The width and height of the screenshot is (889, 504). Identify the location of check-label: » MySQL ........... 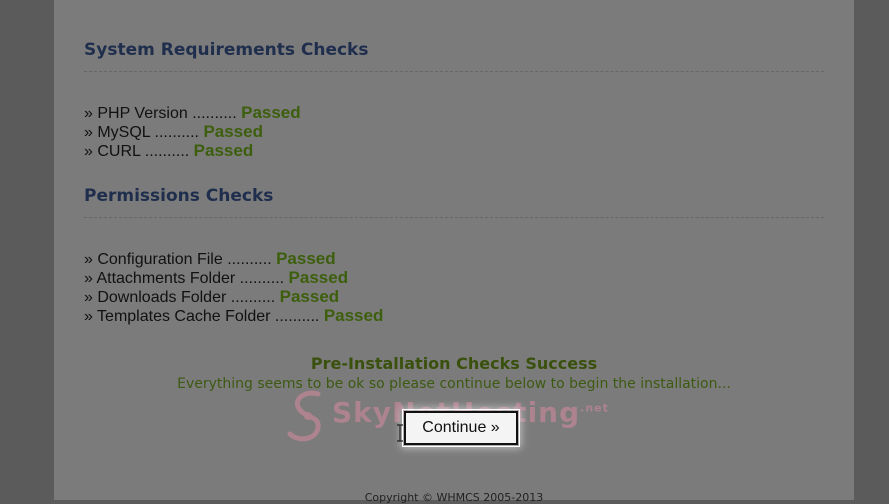
(144, 132).